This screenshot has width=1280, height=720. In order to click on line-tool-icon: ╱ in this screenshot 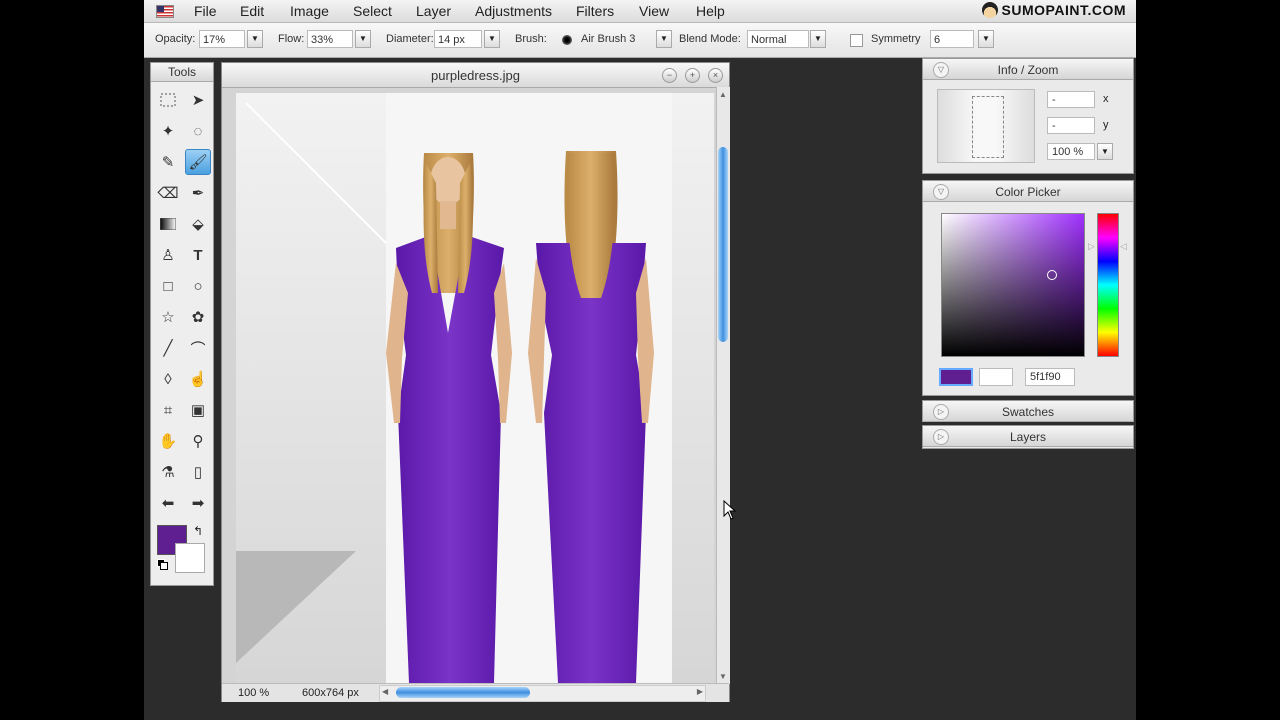, I will do `click(168, 348)`.